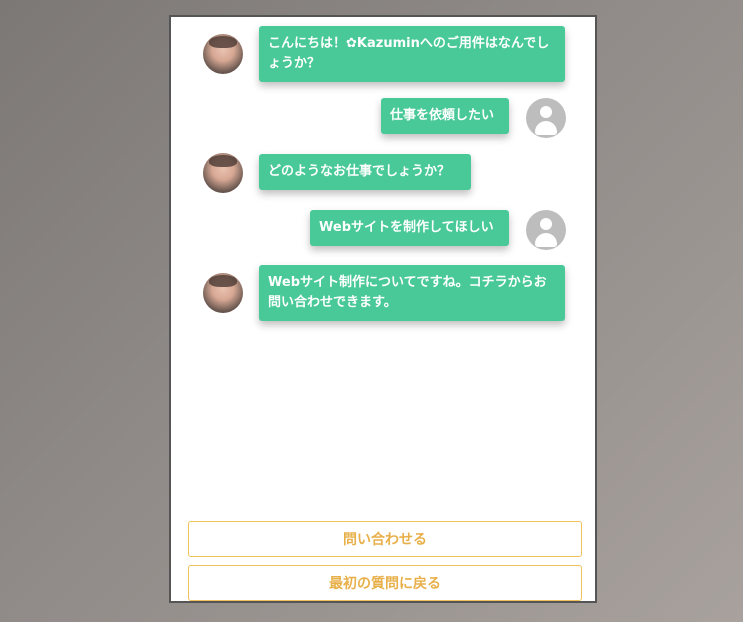 The width and height of the screenshot is (743, 622). I want to click on user-message-text: 仕事を依頼したい, so click(442, 115).